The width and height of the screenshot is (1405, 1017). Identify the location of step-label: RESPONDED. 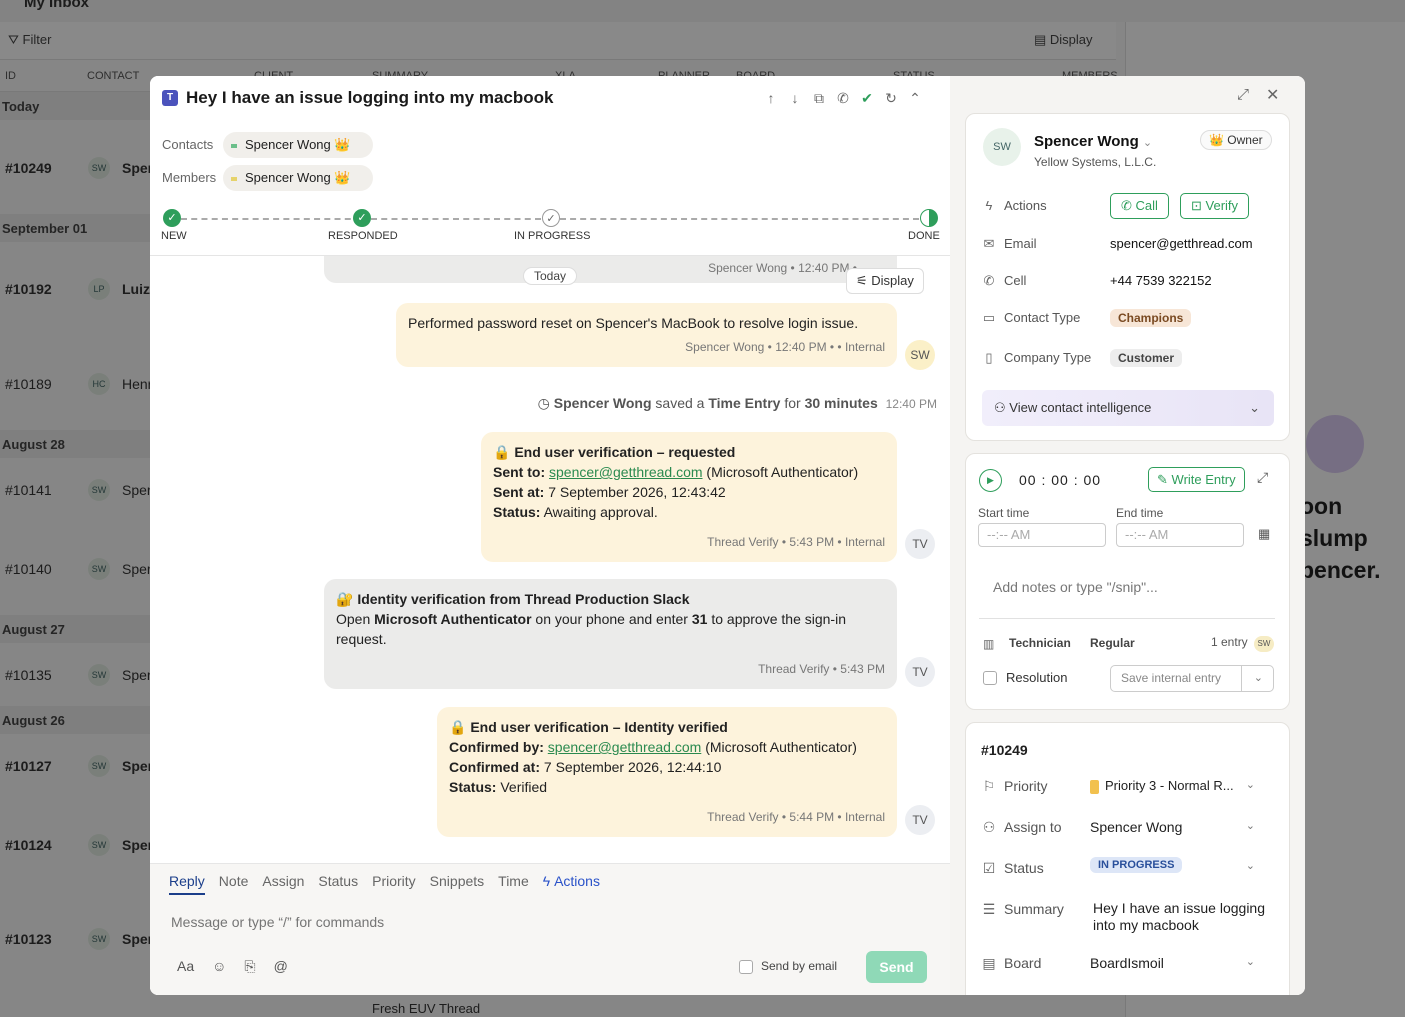
(363, 236).